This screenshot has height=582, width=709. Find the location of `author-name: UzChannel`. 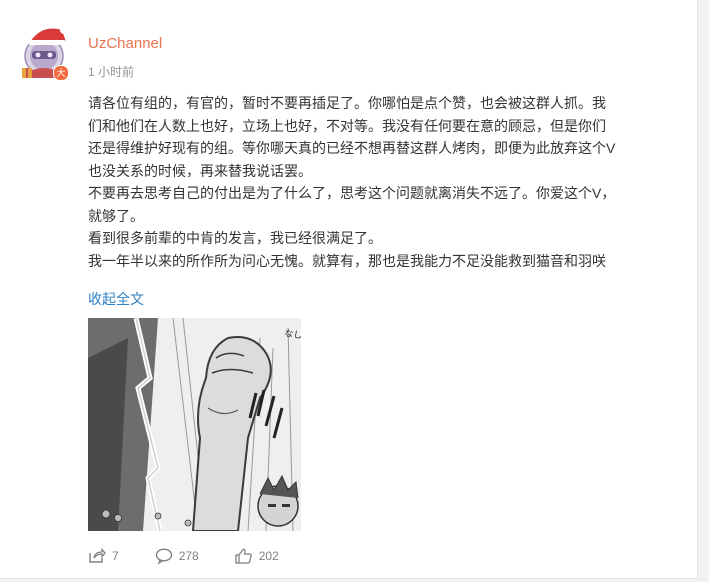

author-name: UzChannel is located at coordinates (125, 43).